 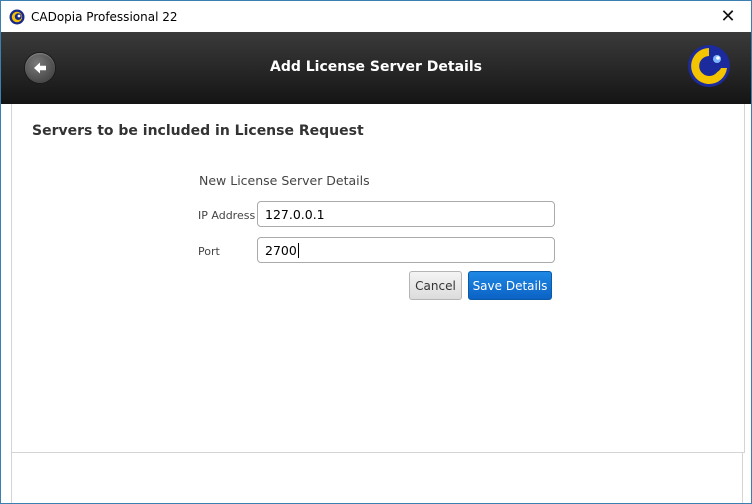 What do you see at coordinates (377, 478) in the screenshot?
I see `footer-area` at bounding box center [377, 478].